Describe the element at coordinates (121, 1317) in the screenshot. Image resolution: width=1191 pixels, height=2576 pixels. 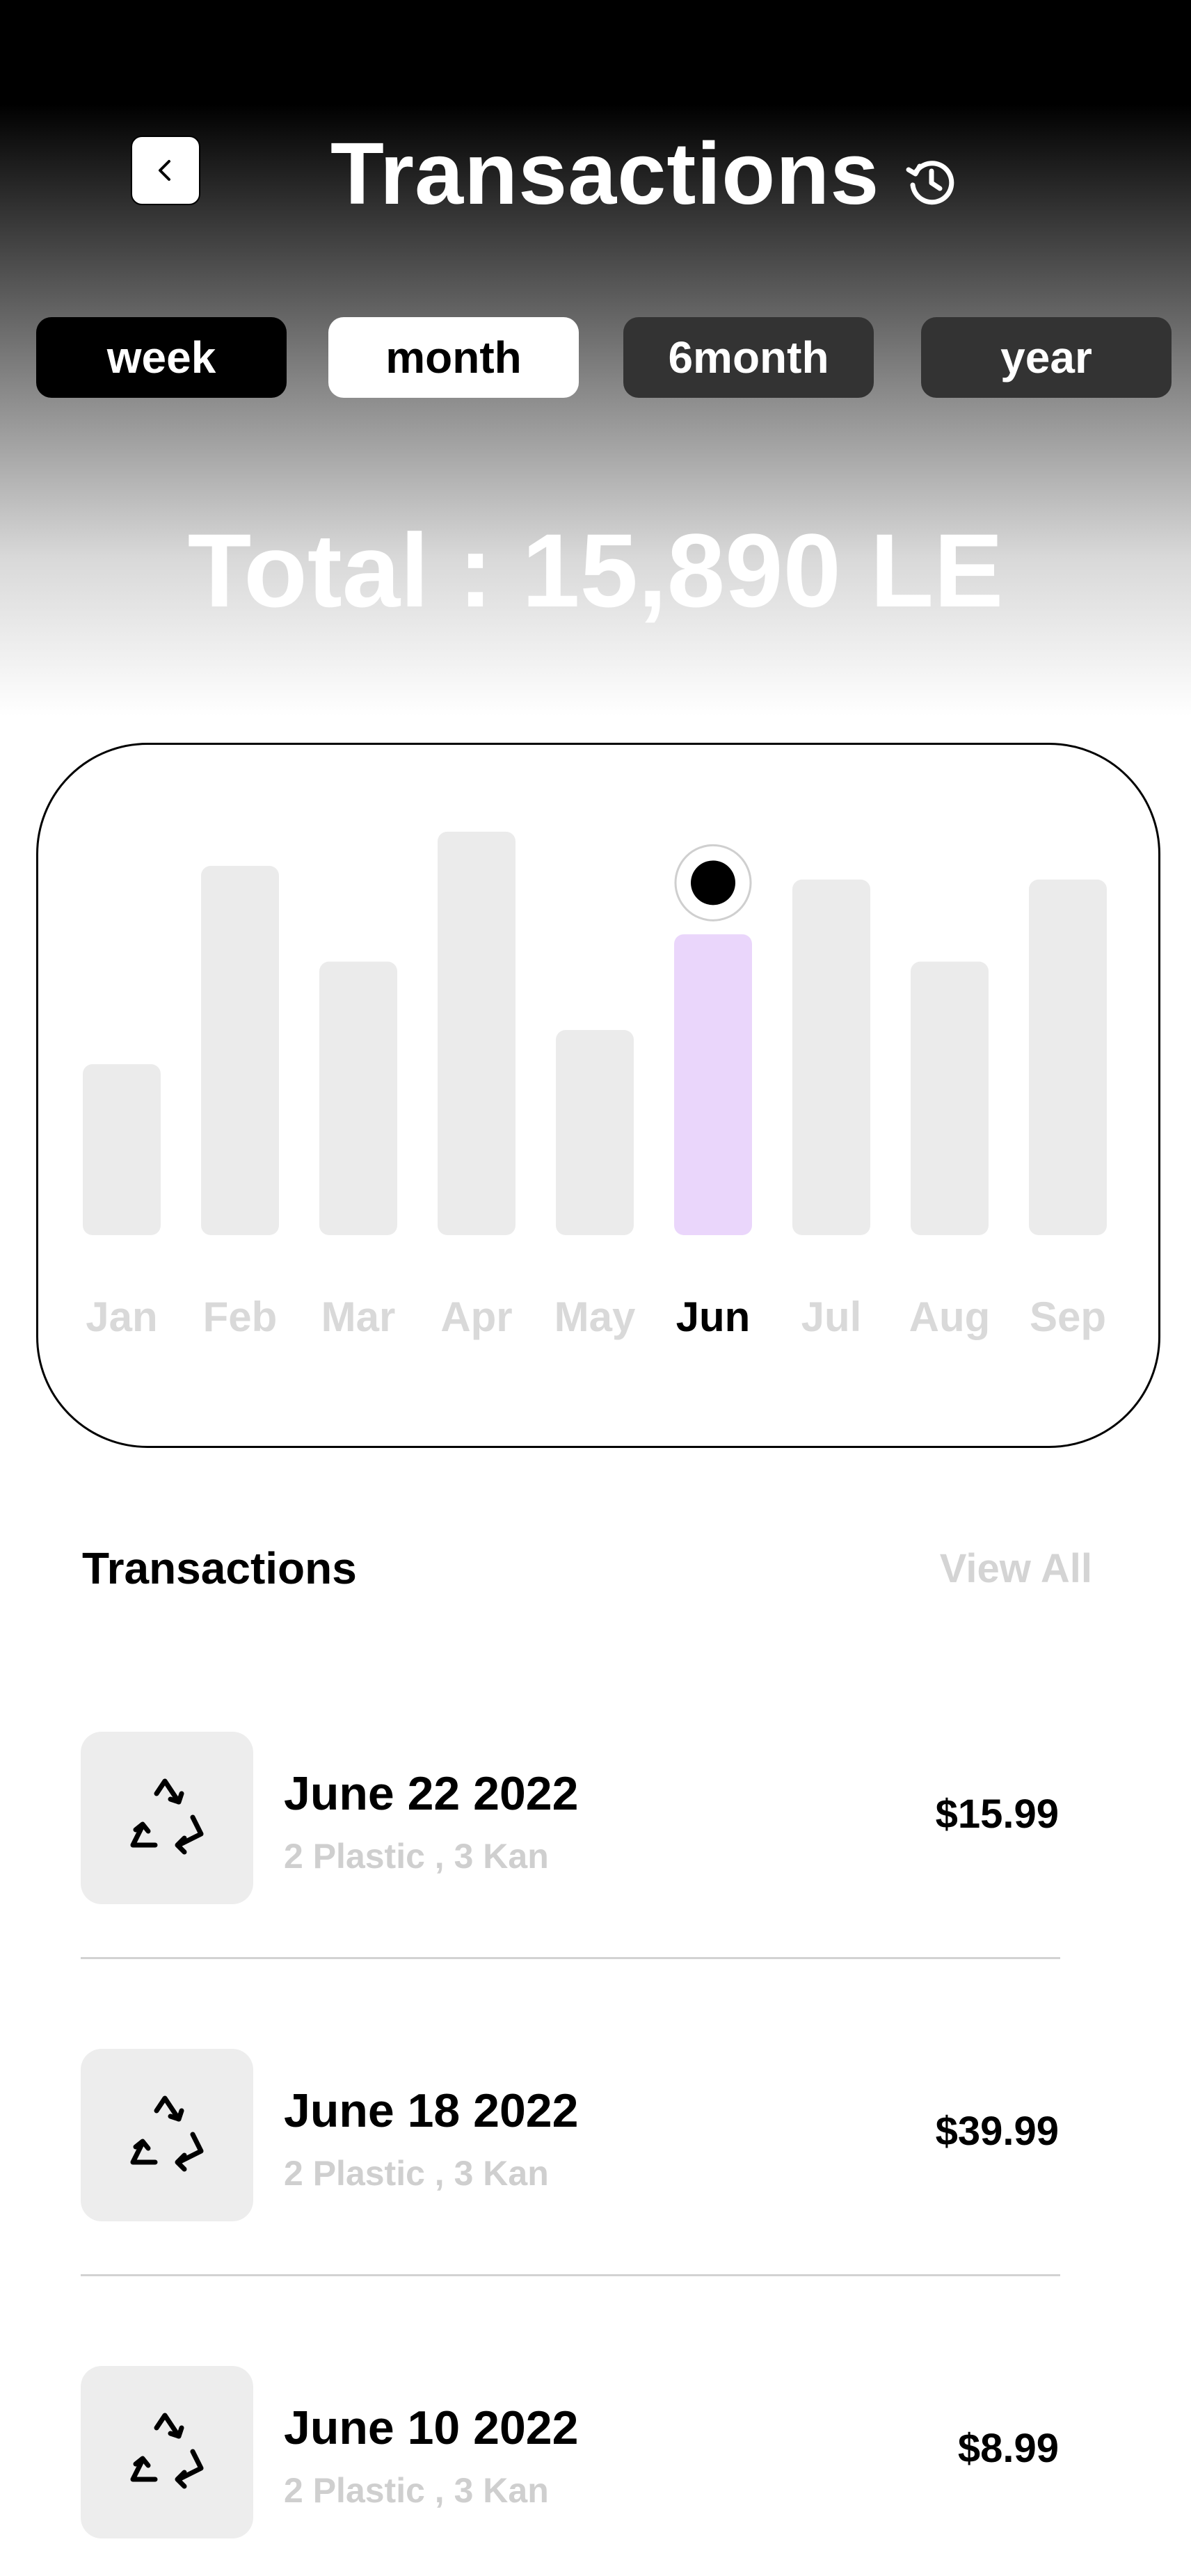
I see `month-label-jan: Jan` at that location.